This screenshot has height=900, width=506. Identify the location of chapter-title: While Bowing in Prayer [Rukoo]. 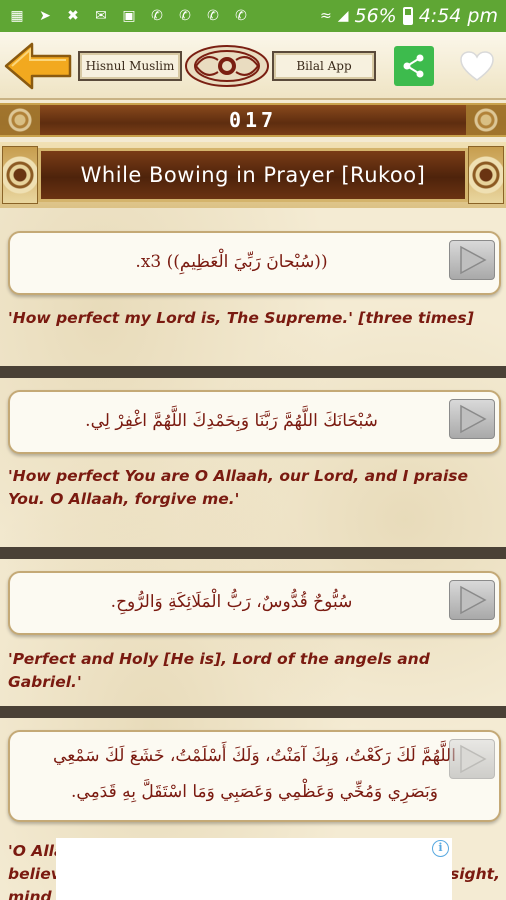
(253, 175).